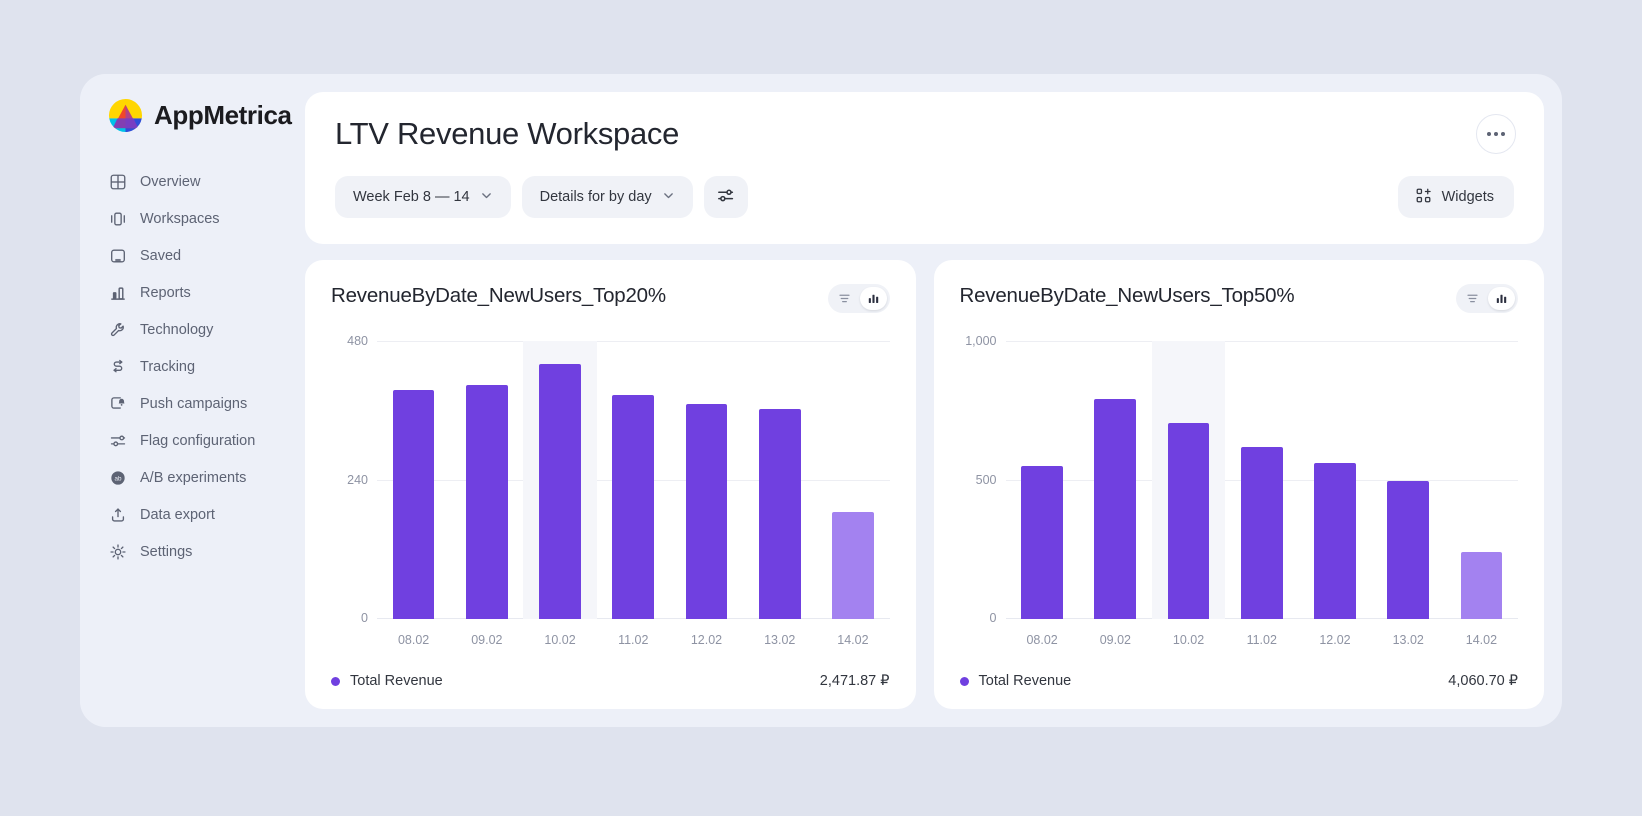 This screenshot has height=816, width=1642. What do you see at coordinates (117, 514) in the screenshot?
I see `upload-icon` at bounding box center [117, 514].